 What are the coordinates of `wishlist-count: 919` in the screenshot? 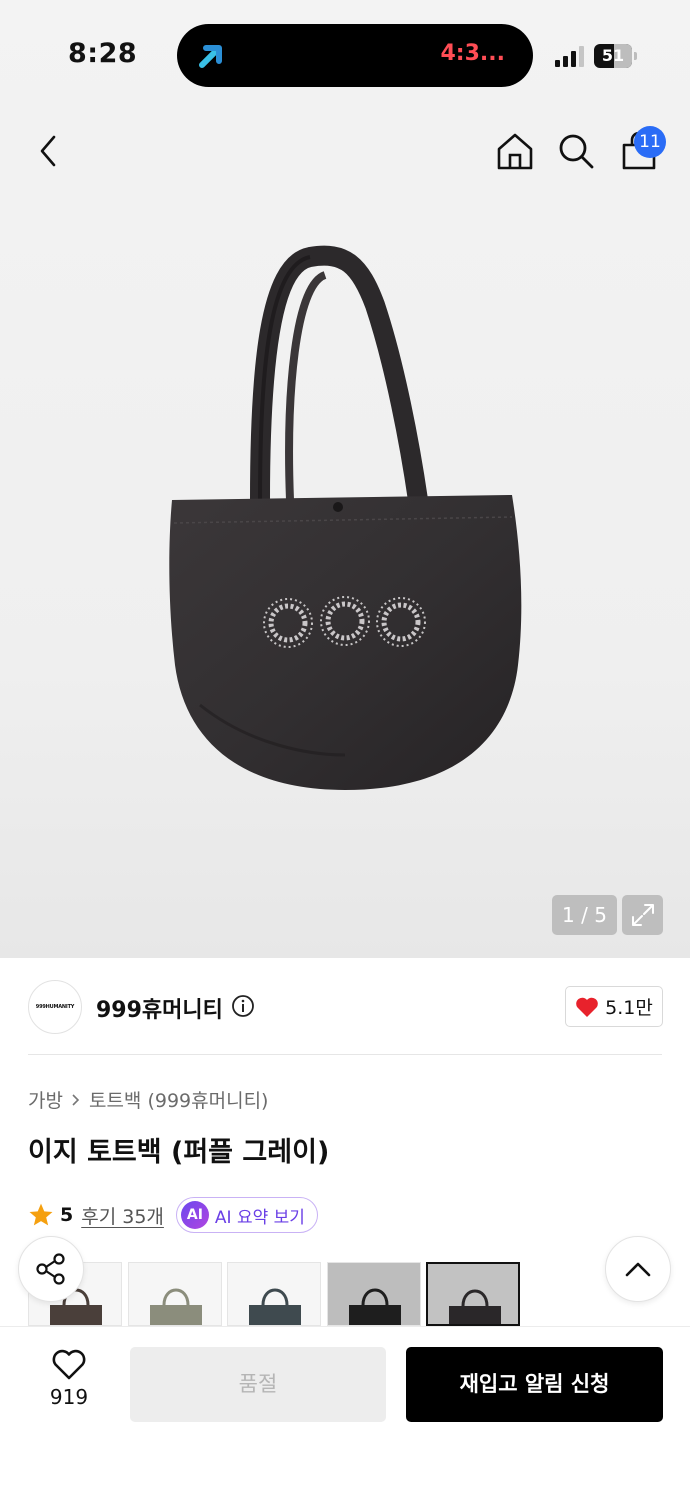 It's located at (69, 1397).